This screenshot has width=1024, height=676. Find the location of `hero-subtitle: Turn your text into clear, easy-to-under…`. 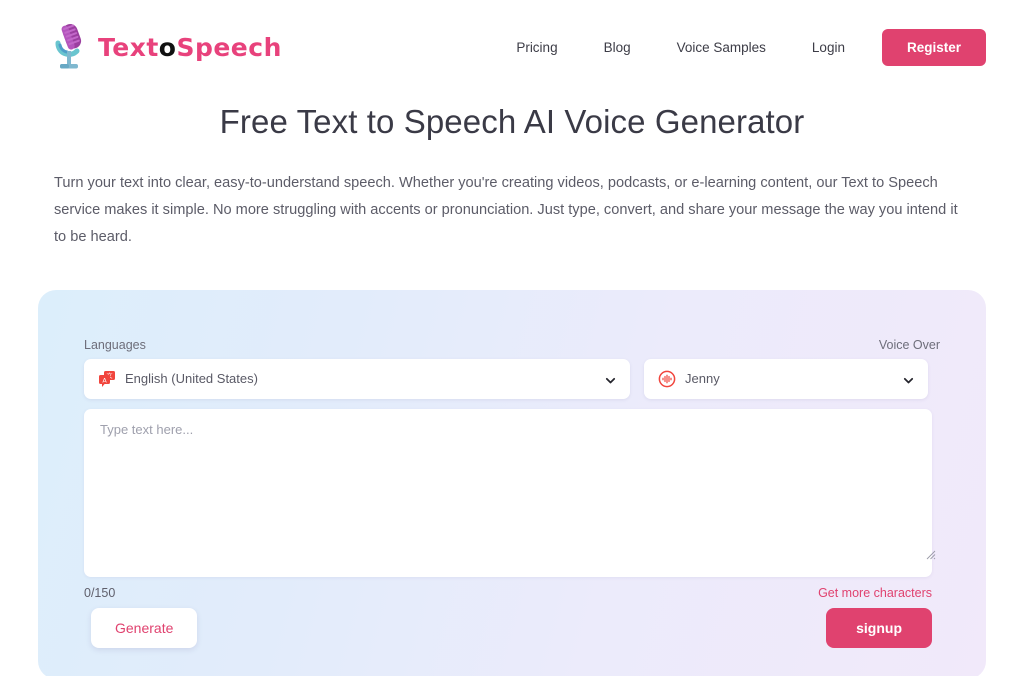

hero-subtitle: Turn your text into clear, easy-to-under… is located at coordinates (506, 209).